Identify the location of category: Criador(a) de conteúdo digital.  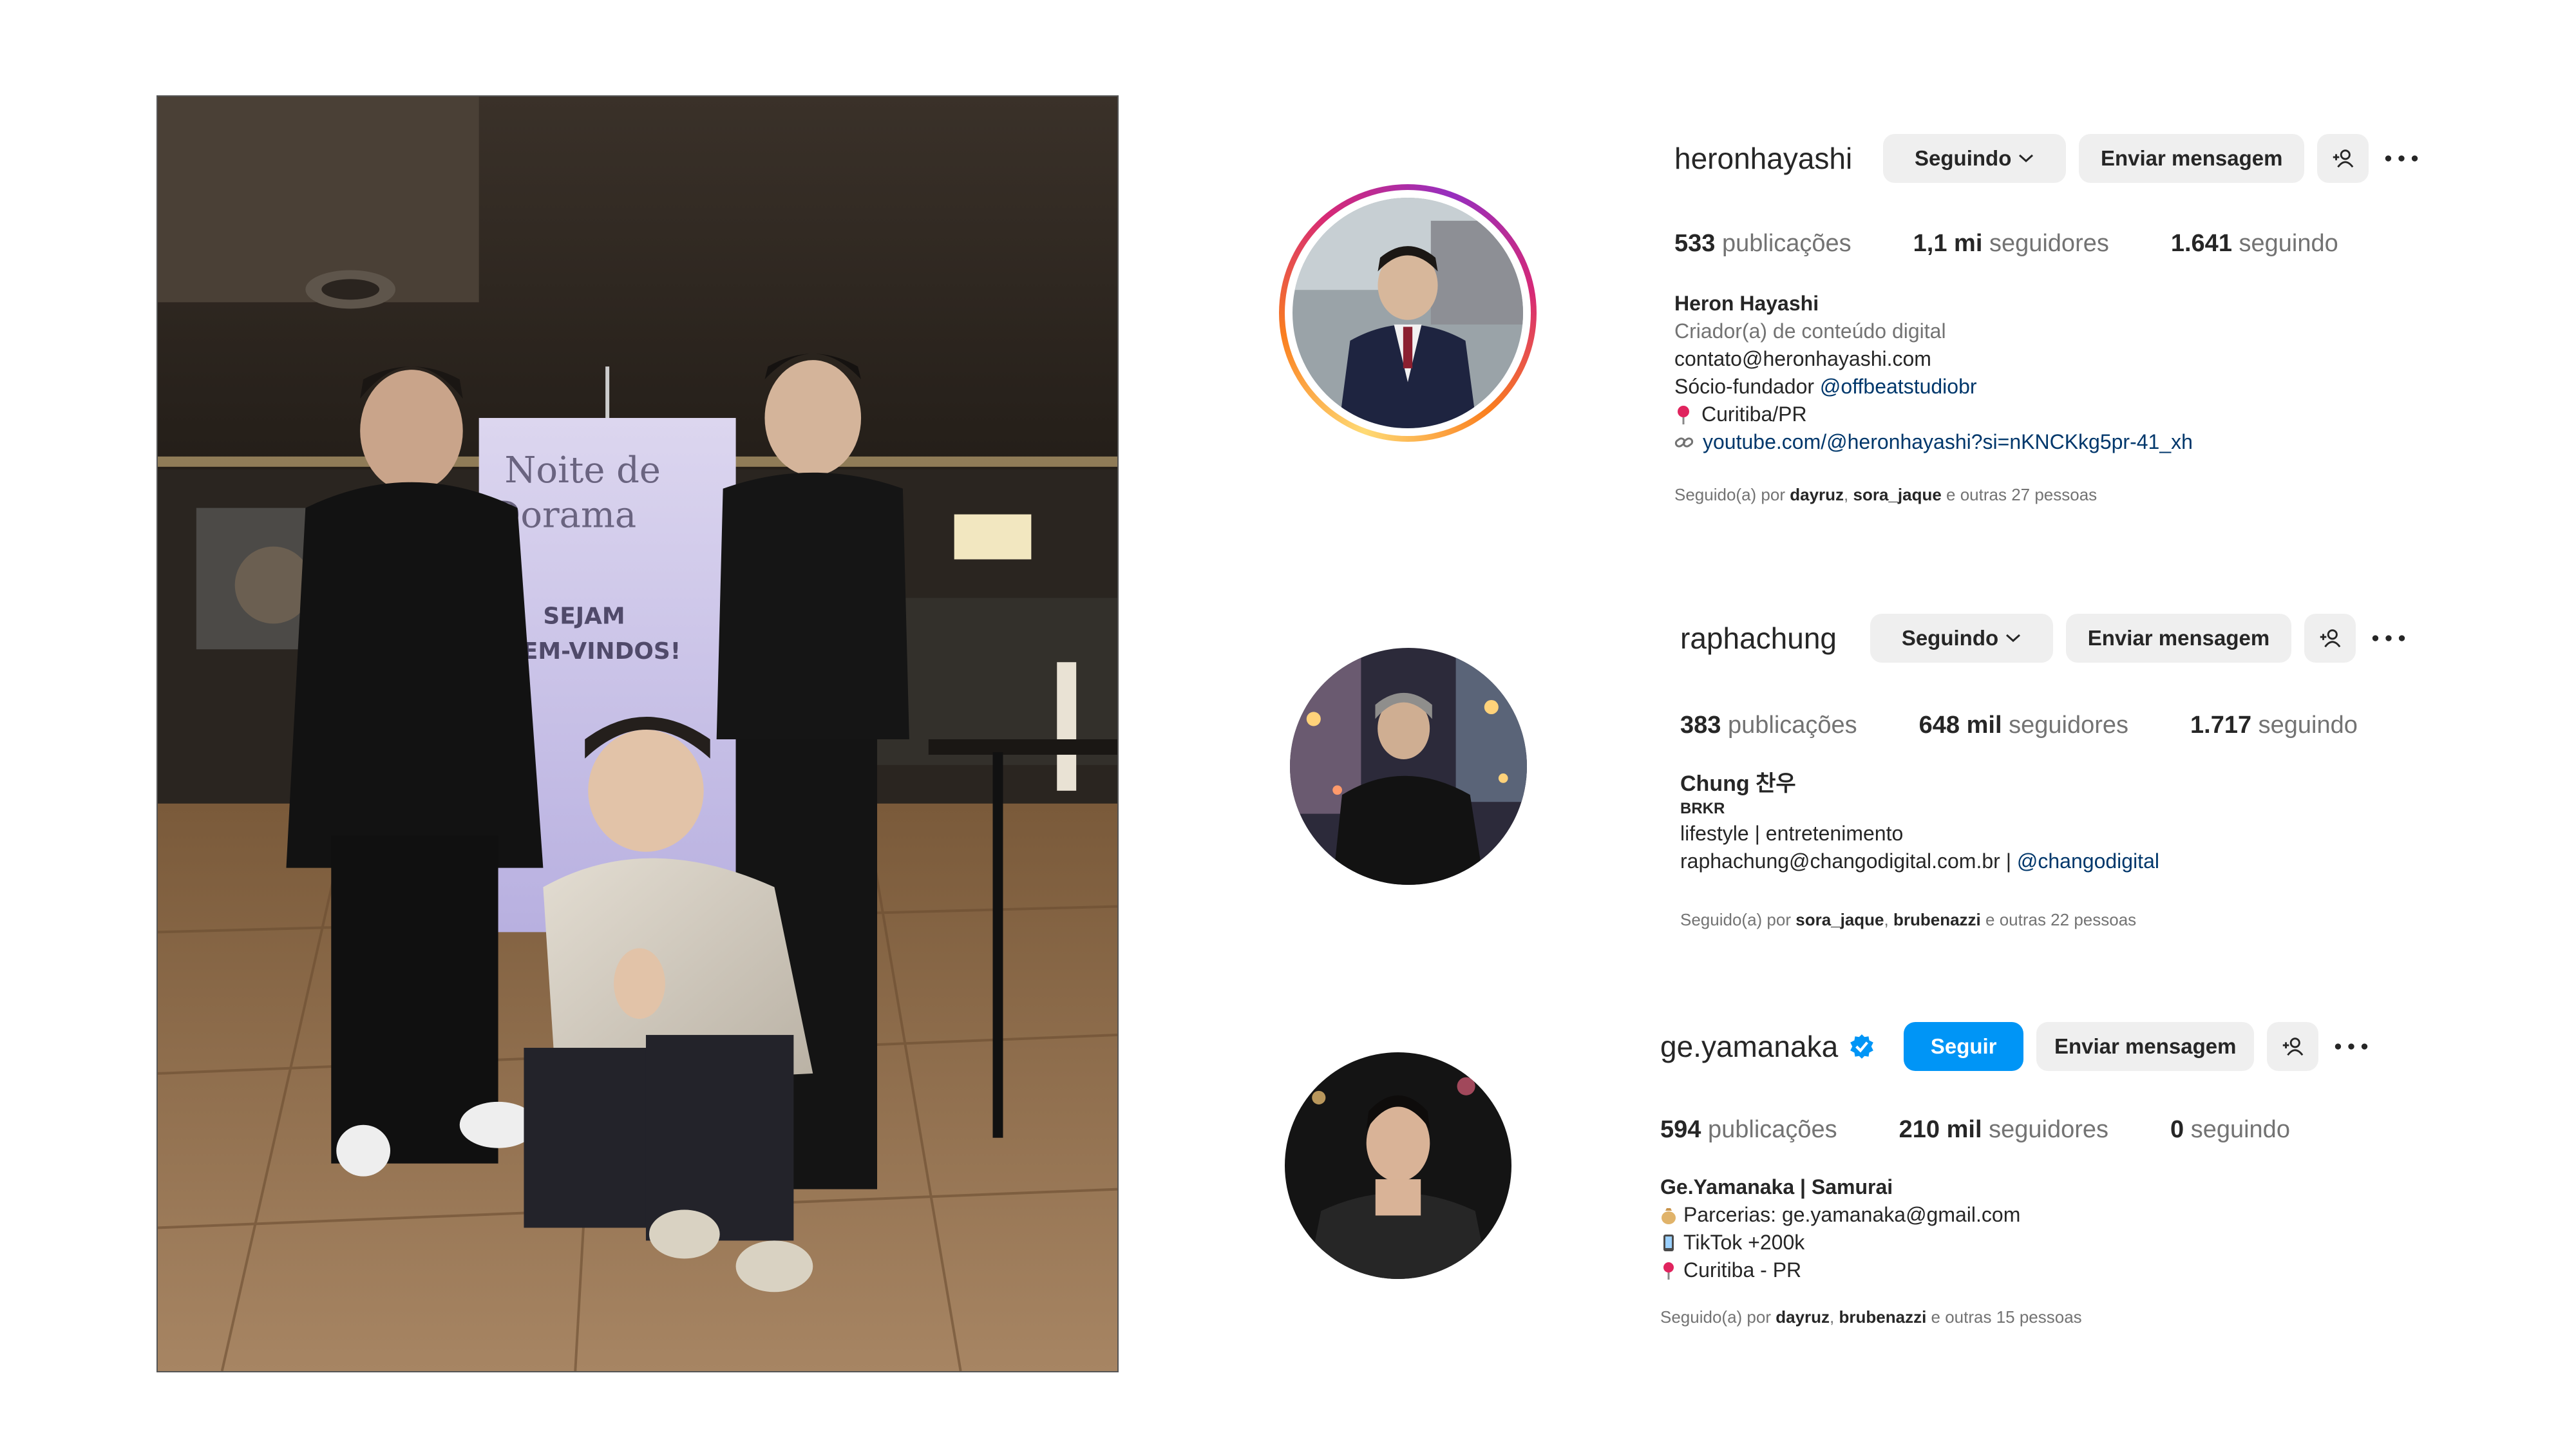
(1810, 331).